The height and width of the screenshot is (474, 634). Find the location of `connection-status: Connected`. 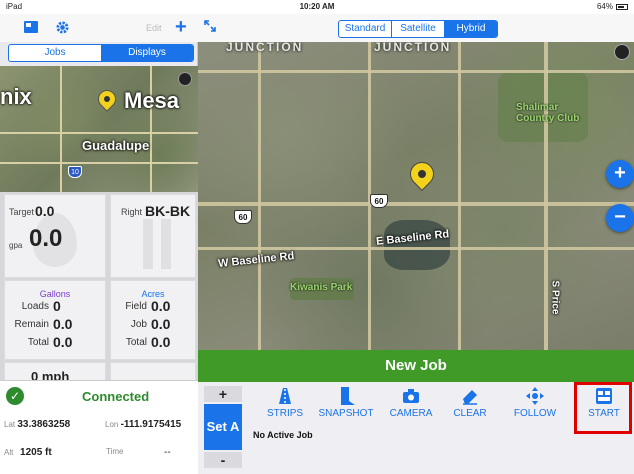

connection-status: Connected is located at coordinates (116, 396).